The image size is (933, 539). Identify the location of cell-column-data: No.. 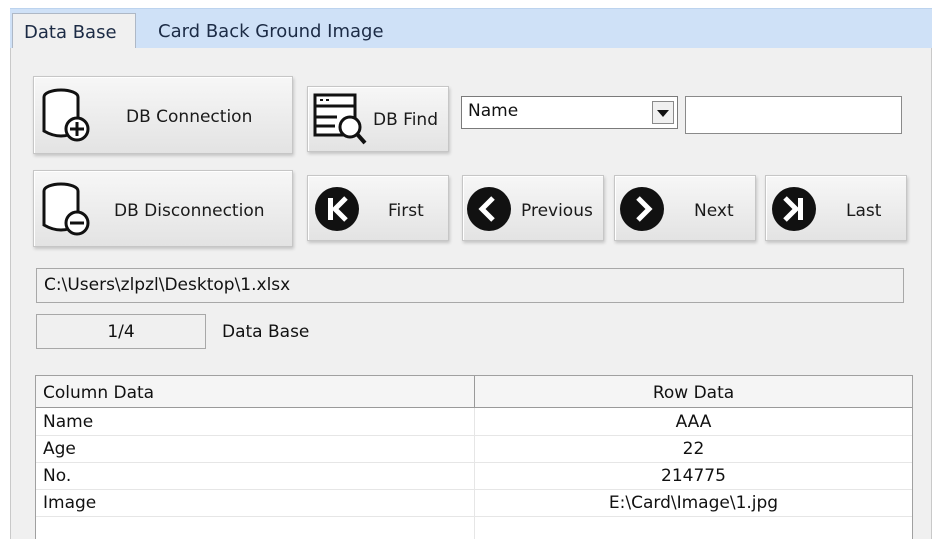
(57, 476).